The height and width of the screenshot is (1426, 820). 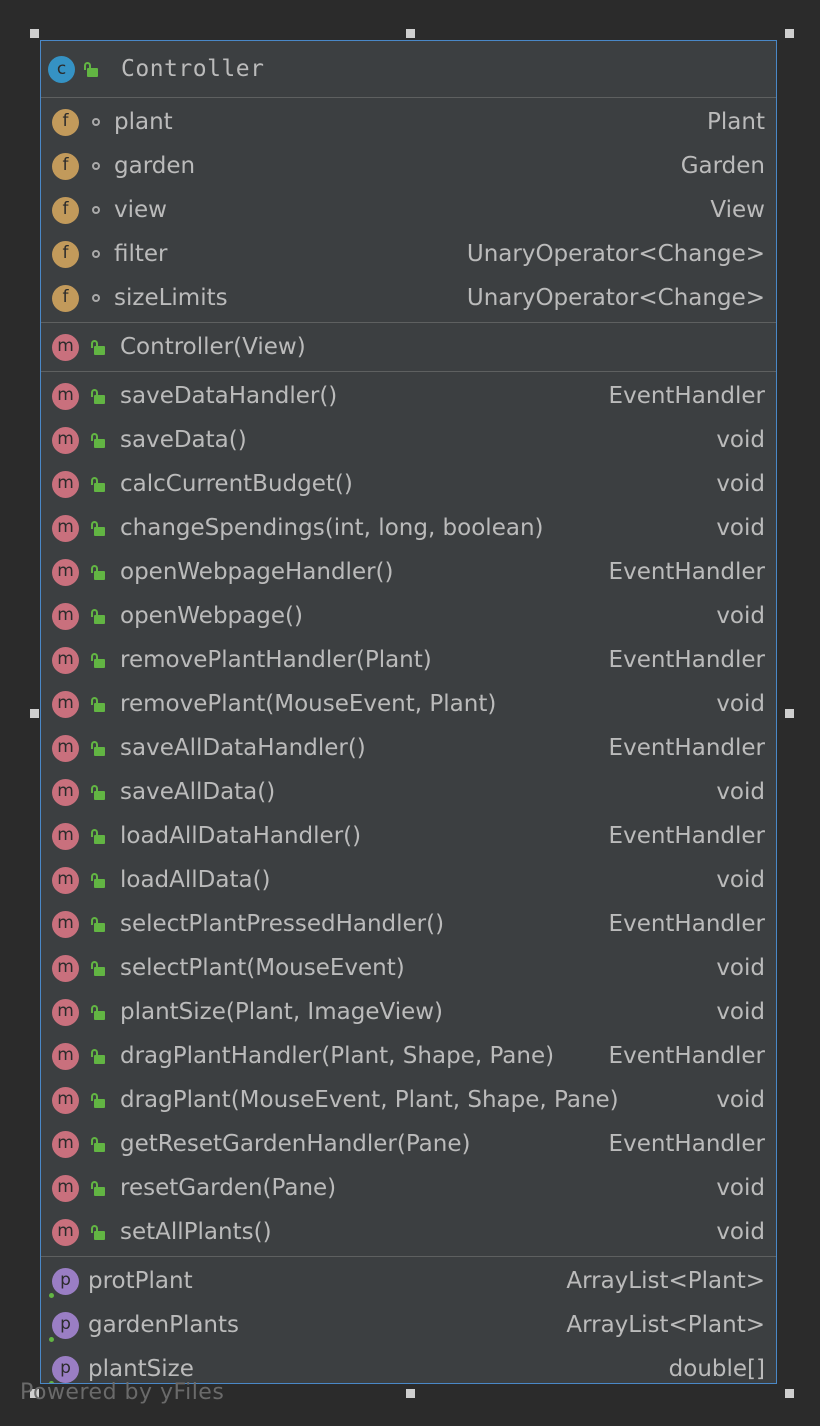 What do you see at coordinates (183, 440) in the screenshot?
I see `method-name: saveData()` at bounding box center [183, 440].